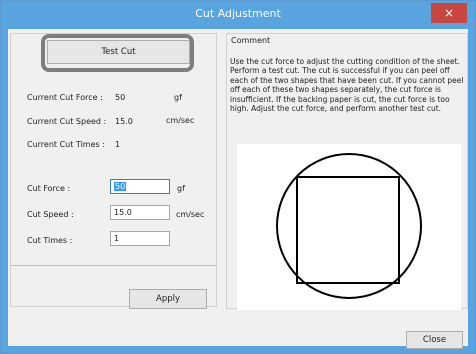 This screenshot has height=354, width=476. Describe the element at coordinates (181, 188) in the screenshot. I see `cut-force-unit: gf` at that location.